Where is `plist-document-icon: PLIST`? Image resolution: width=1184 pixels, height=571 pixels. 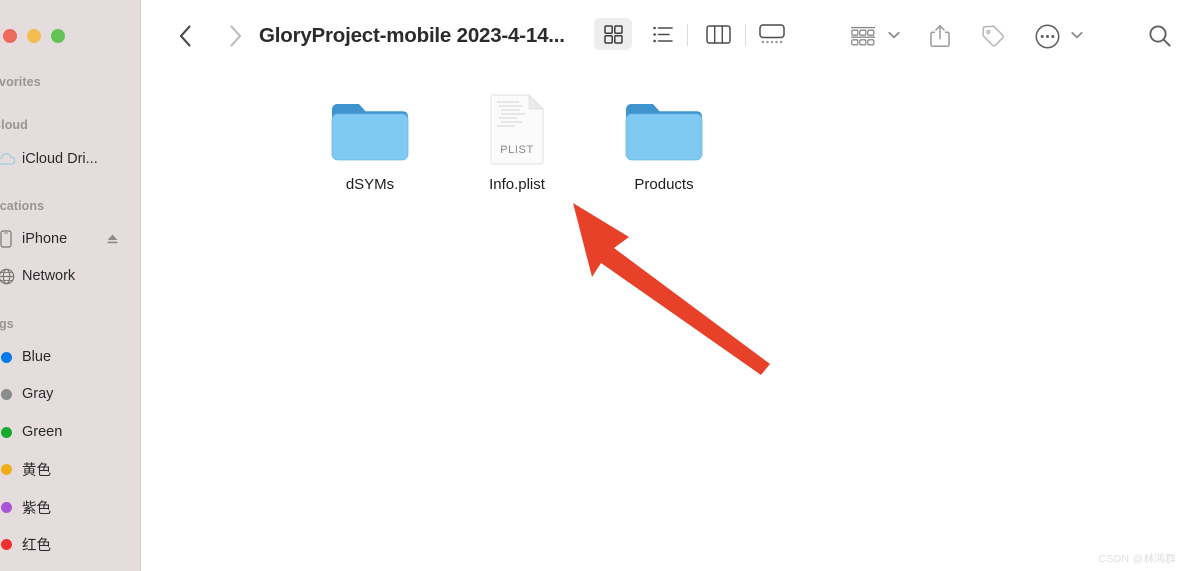 plist-document-icon: PLIST is located at coordinates (517, 129).